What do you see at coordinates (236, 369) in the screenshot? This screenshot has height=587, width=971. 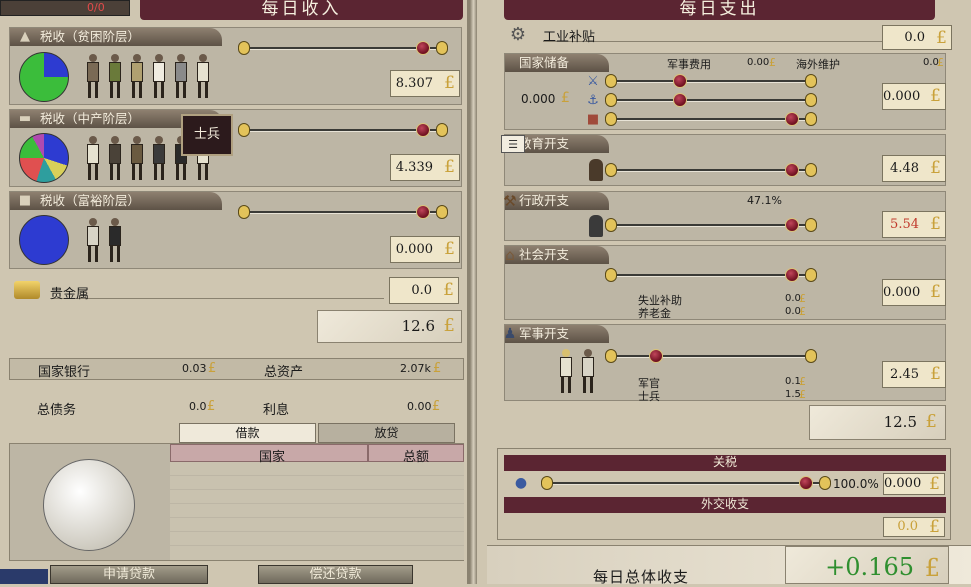 I see `bank-row: 国家银行 0.03 £ 总资产 2.07k £` at bounding box center [236, 369].